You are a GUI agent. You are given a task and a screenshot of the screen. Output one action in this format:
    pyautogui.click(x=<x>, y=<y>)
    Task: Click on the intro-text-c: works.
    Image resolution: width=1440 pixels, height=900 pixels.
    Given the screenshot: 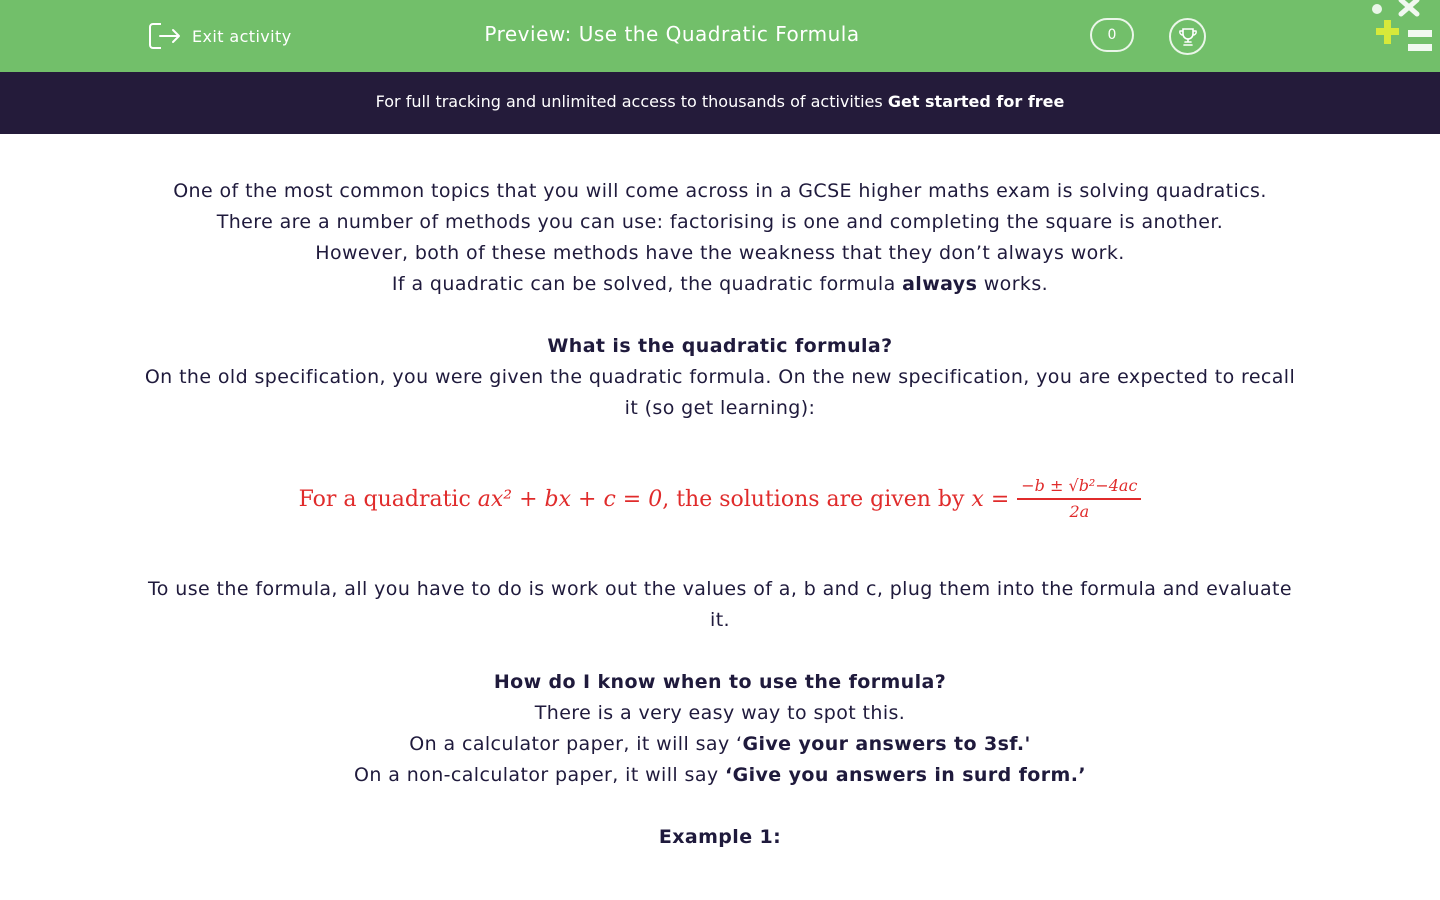 What is the action you would take?
    pyautogui.click(x=1016, y=284)
    